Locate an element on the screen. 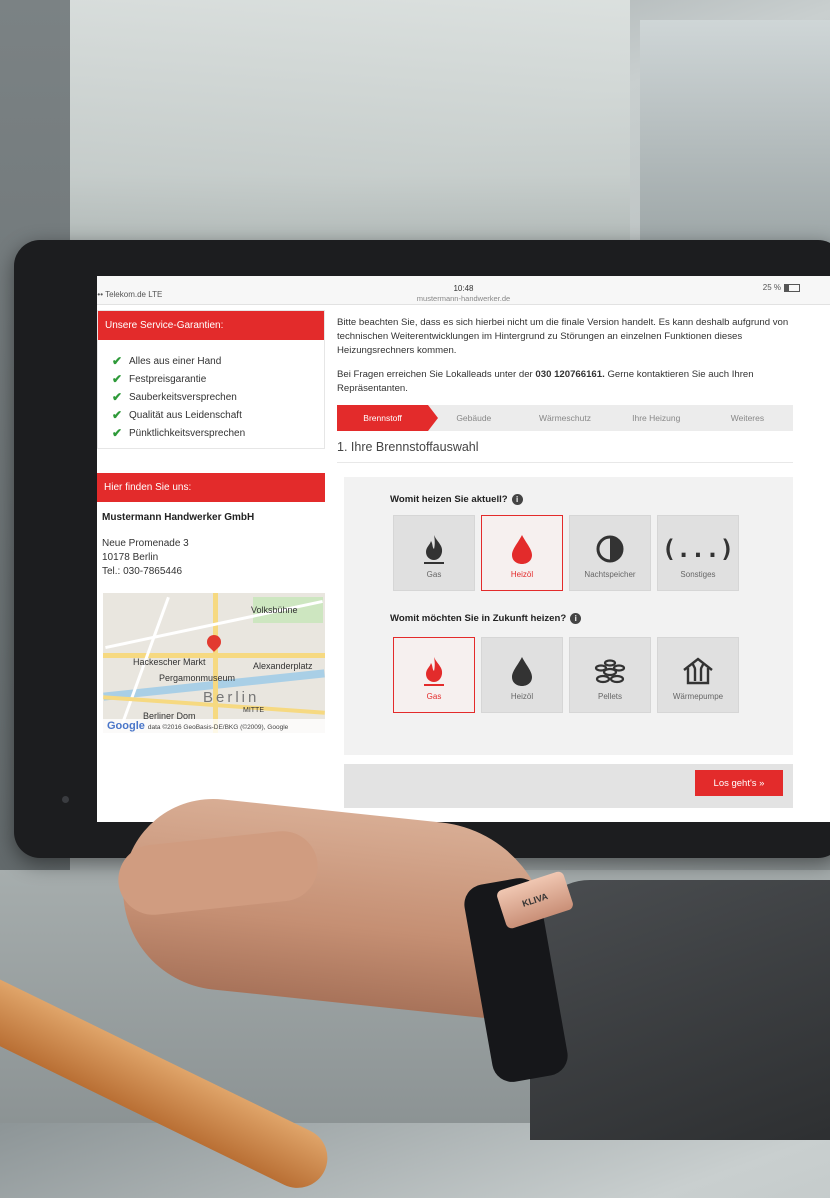 The image size is (830, 1198). heat-pump-icon is located at coordinates (698, 671).